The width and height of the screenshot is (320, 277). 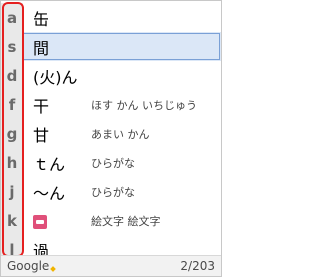 I want to click on candidate-description: 絵文字 絵文字, so click(x=126, y=221).